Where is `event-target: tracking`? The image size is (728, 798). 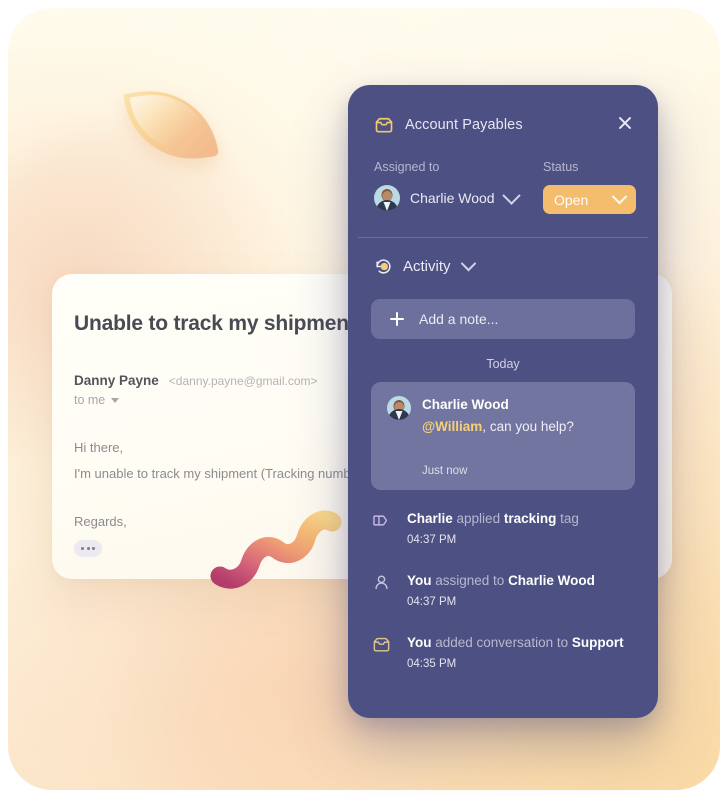 event-target: tracking is located at coordinates (530, 518).